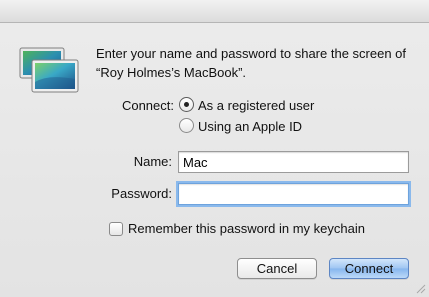  I want to click on name-field, so click(293, 162).